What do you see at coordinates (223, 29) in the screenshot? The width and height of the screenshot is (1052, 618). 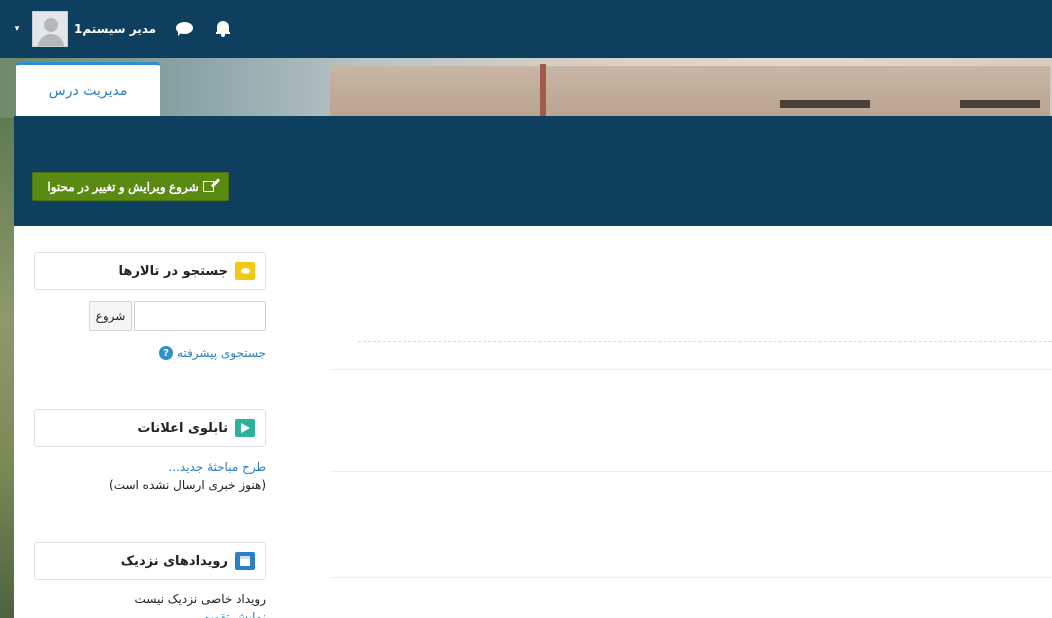 I see `bell-icon` at bounding box center [223, 29].